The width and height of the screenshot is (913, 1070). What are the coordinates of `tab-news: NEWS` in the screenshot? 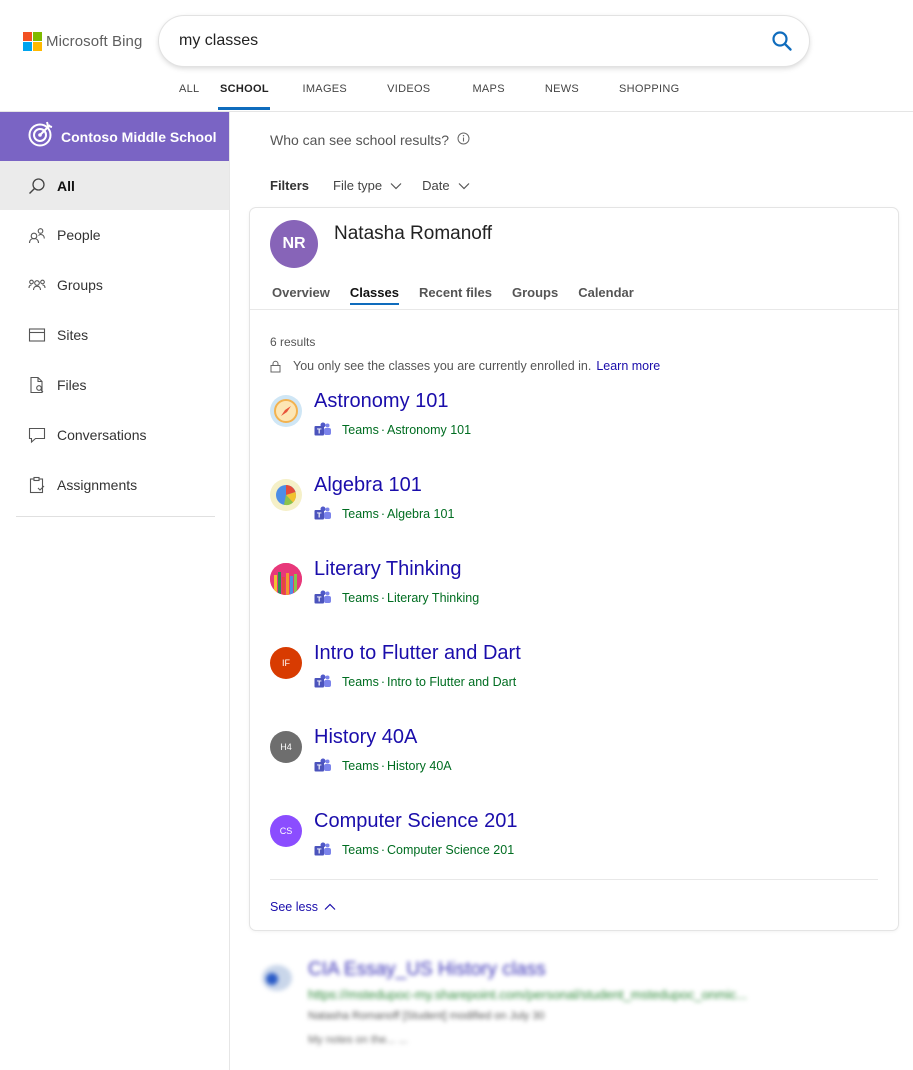 It's located at (562, 96).